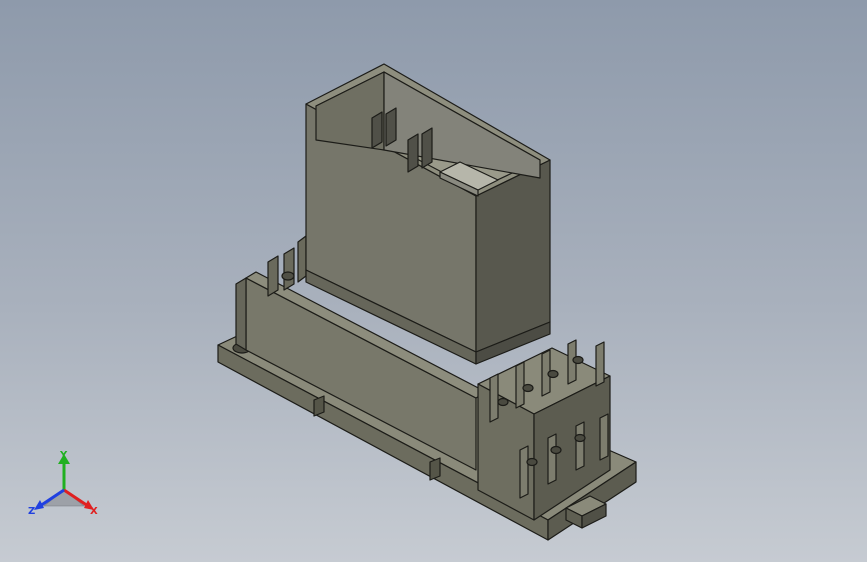 The width and height of the screenshot is (867, 562). What do you see at coordinates (435, 469) in the screenshot?
I see `din-notch-right` at bounding box center [435, 469].